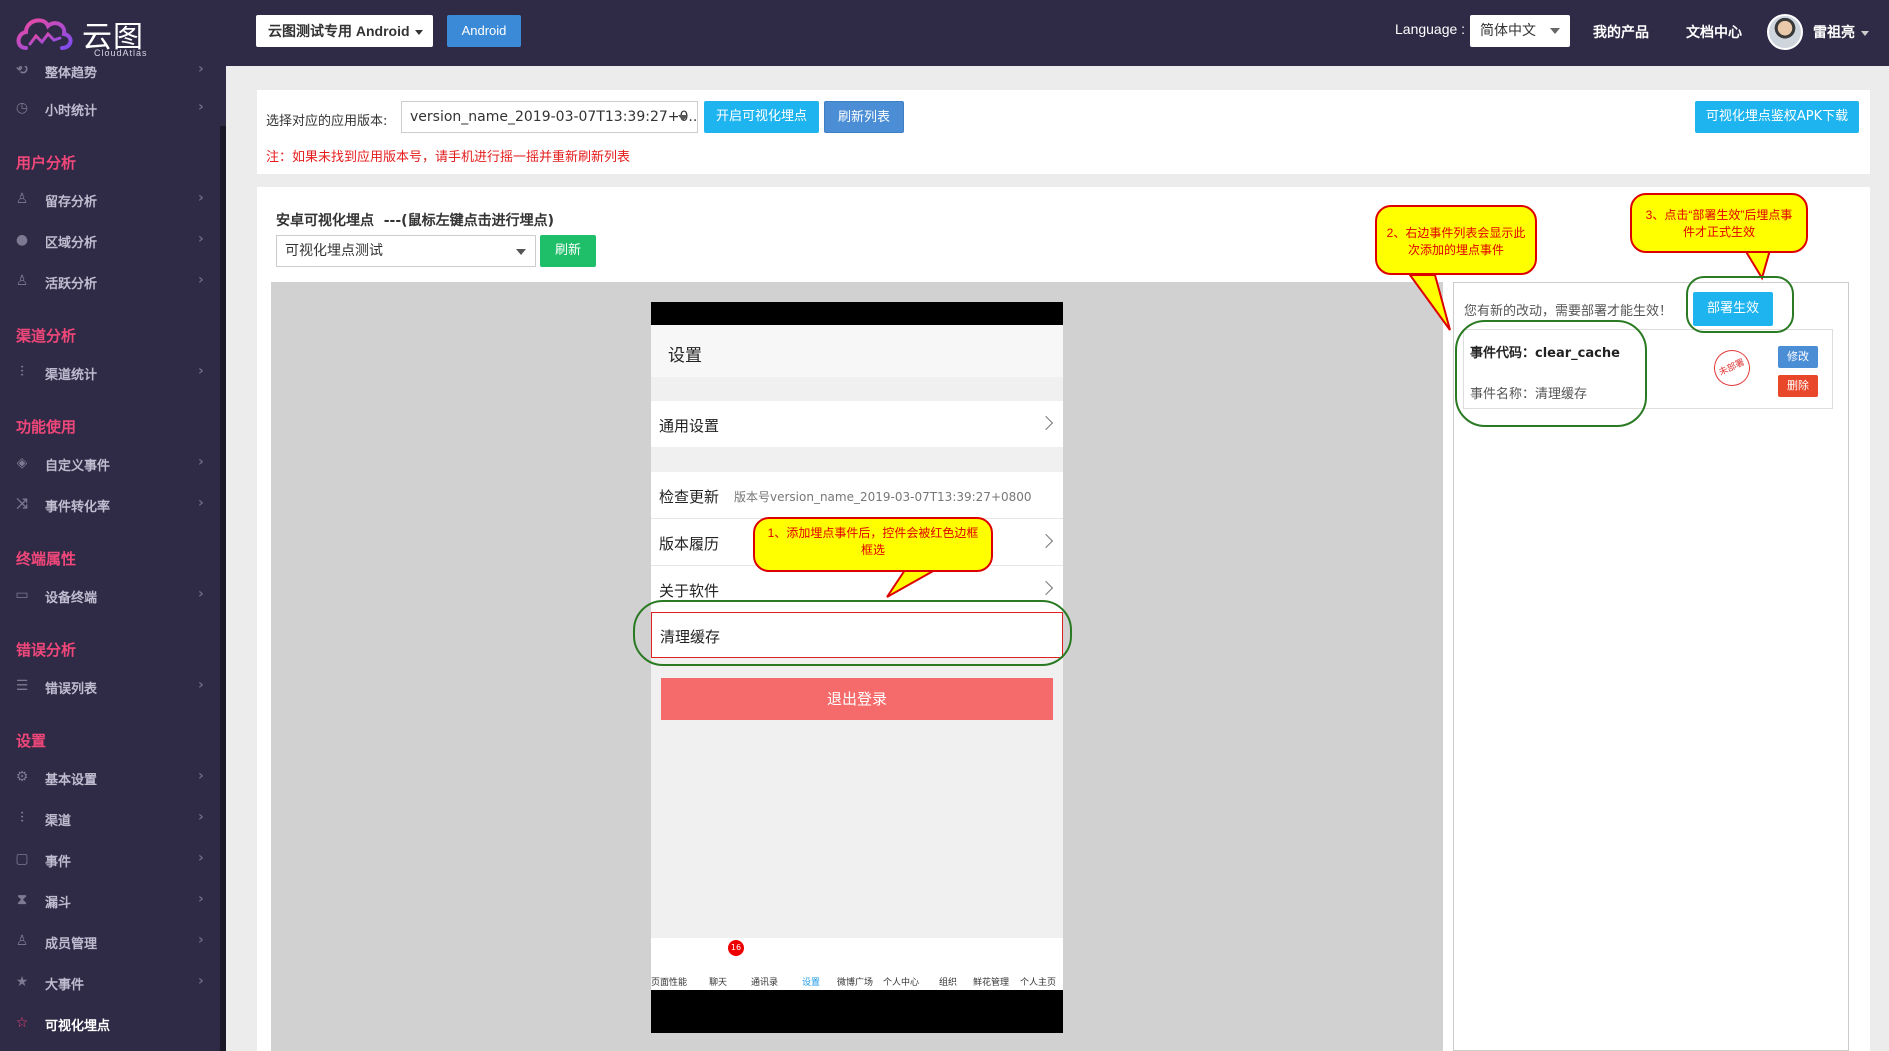  What do you see at coordinates (121, 53) in the screenshot?
I see `logo-subtitle: CloudAtlas` at bounding box center [121, 53].